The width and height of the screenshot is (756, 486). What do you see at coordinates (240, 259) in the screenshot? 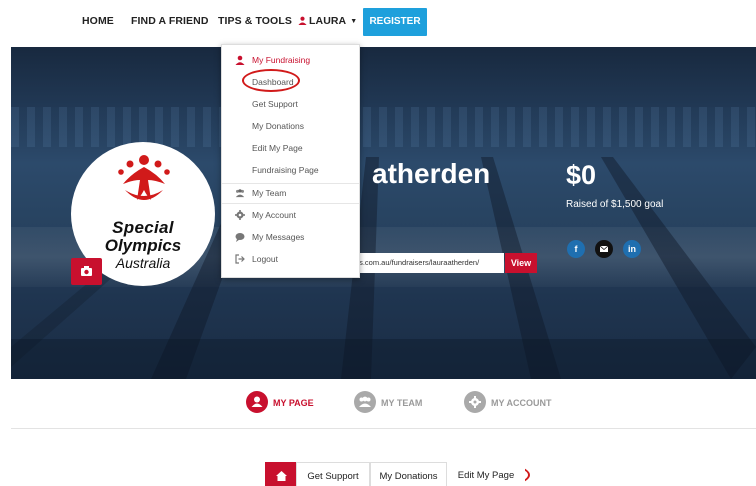
I see `logout-icon` at bounding box center [240, 259].